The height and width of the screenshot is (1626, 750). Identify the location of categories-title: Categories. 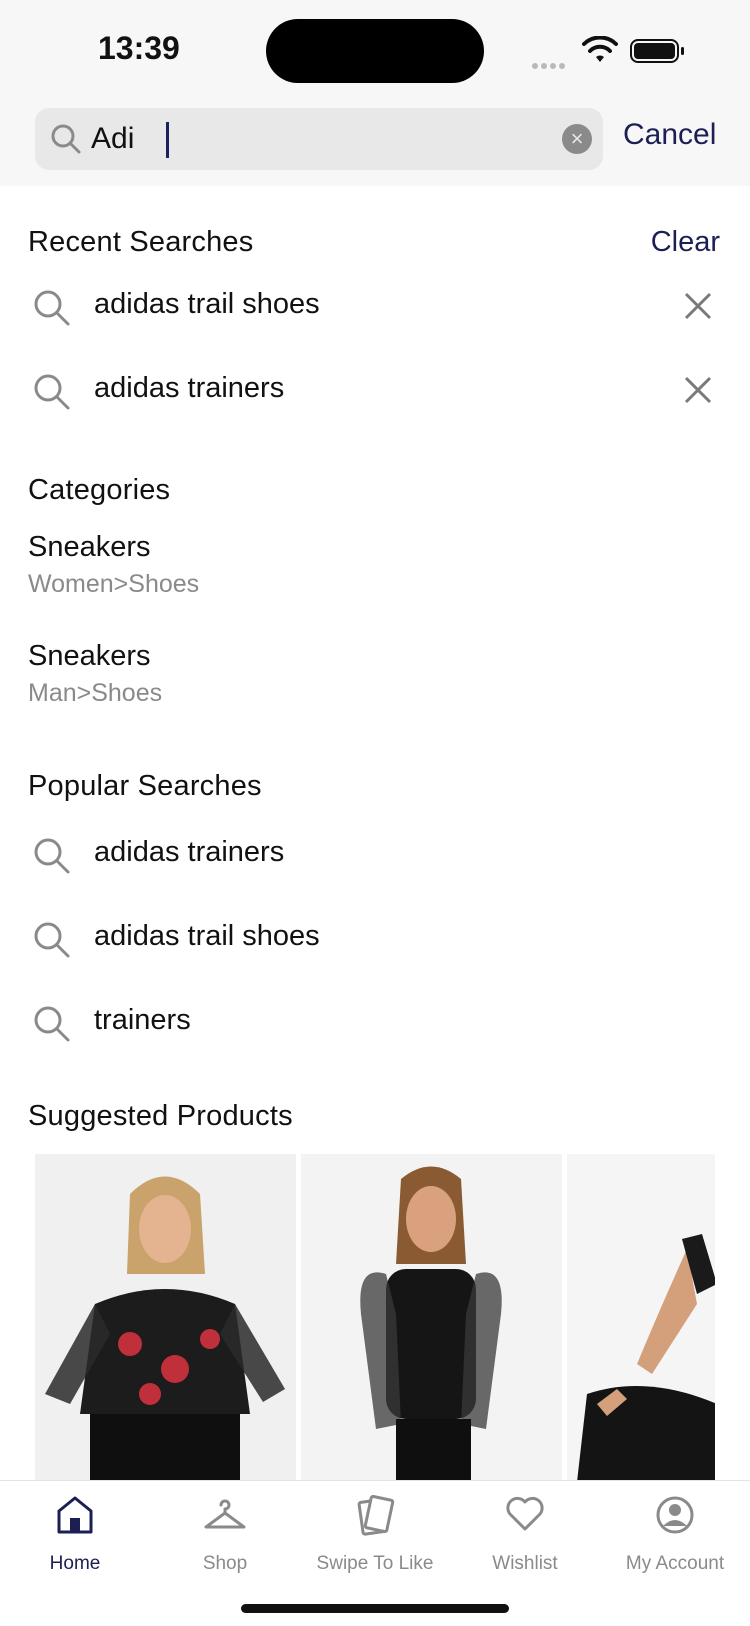
(99, 490).